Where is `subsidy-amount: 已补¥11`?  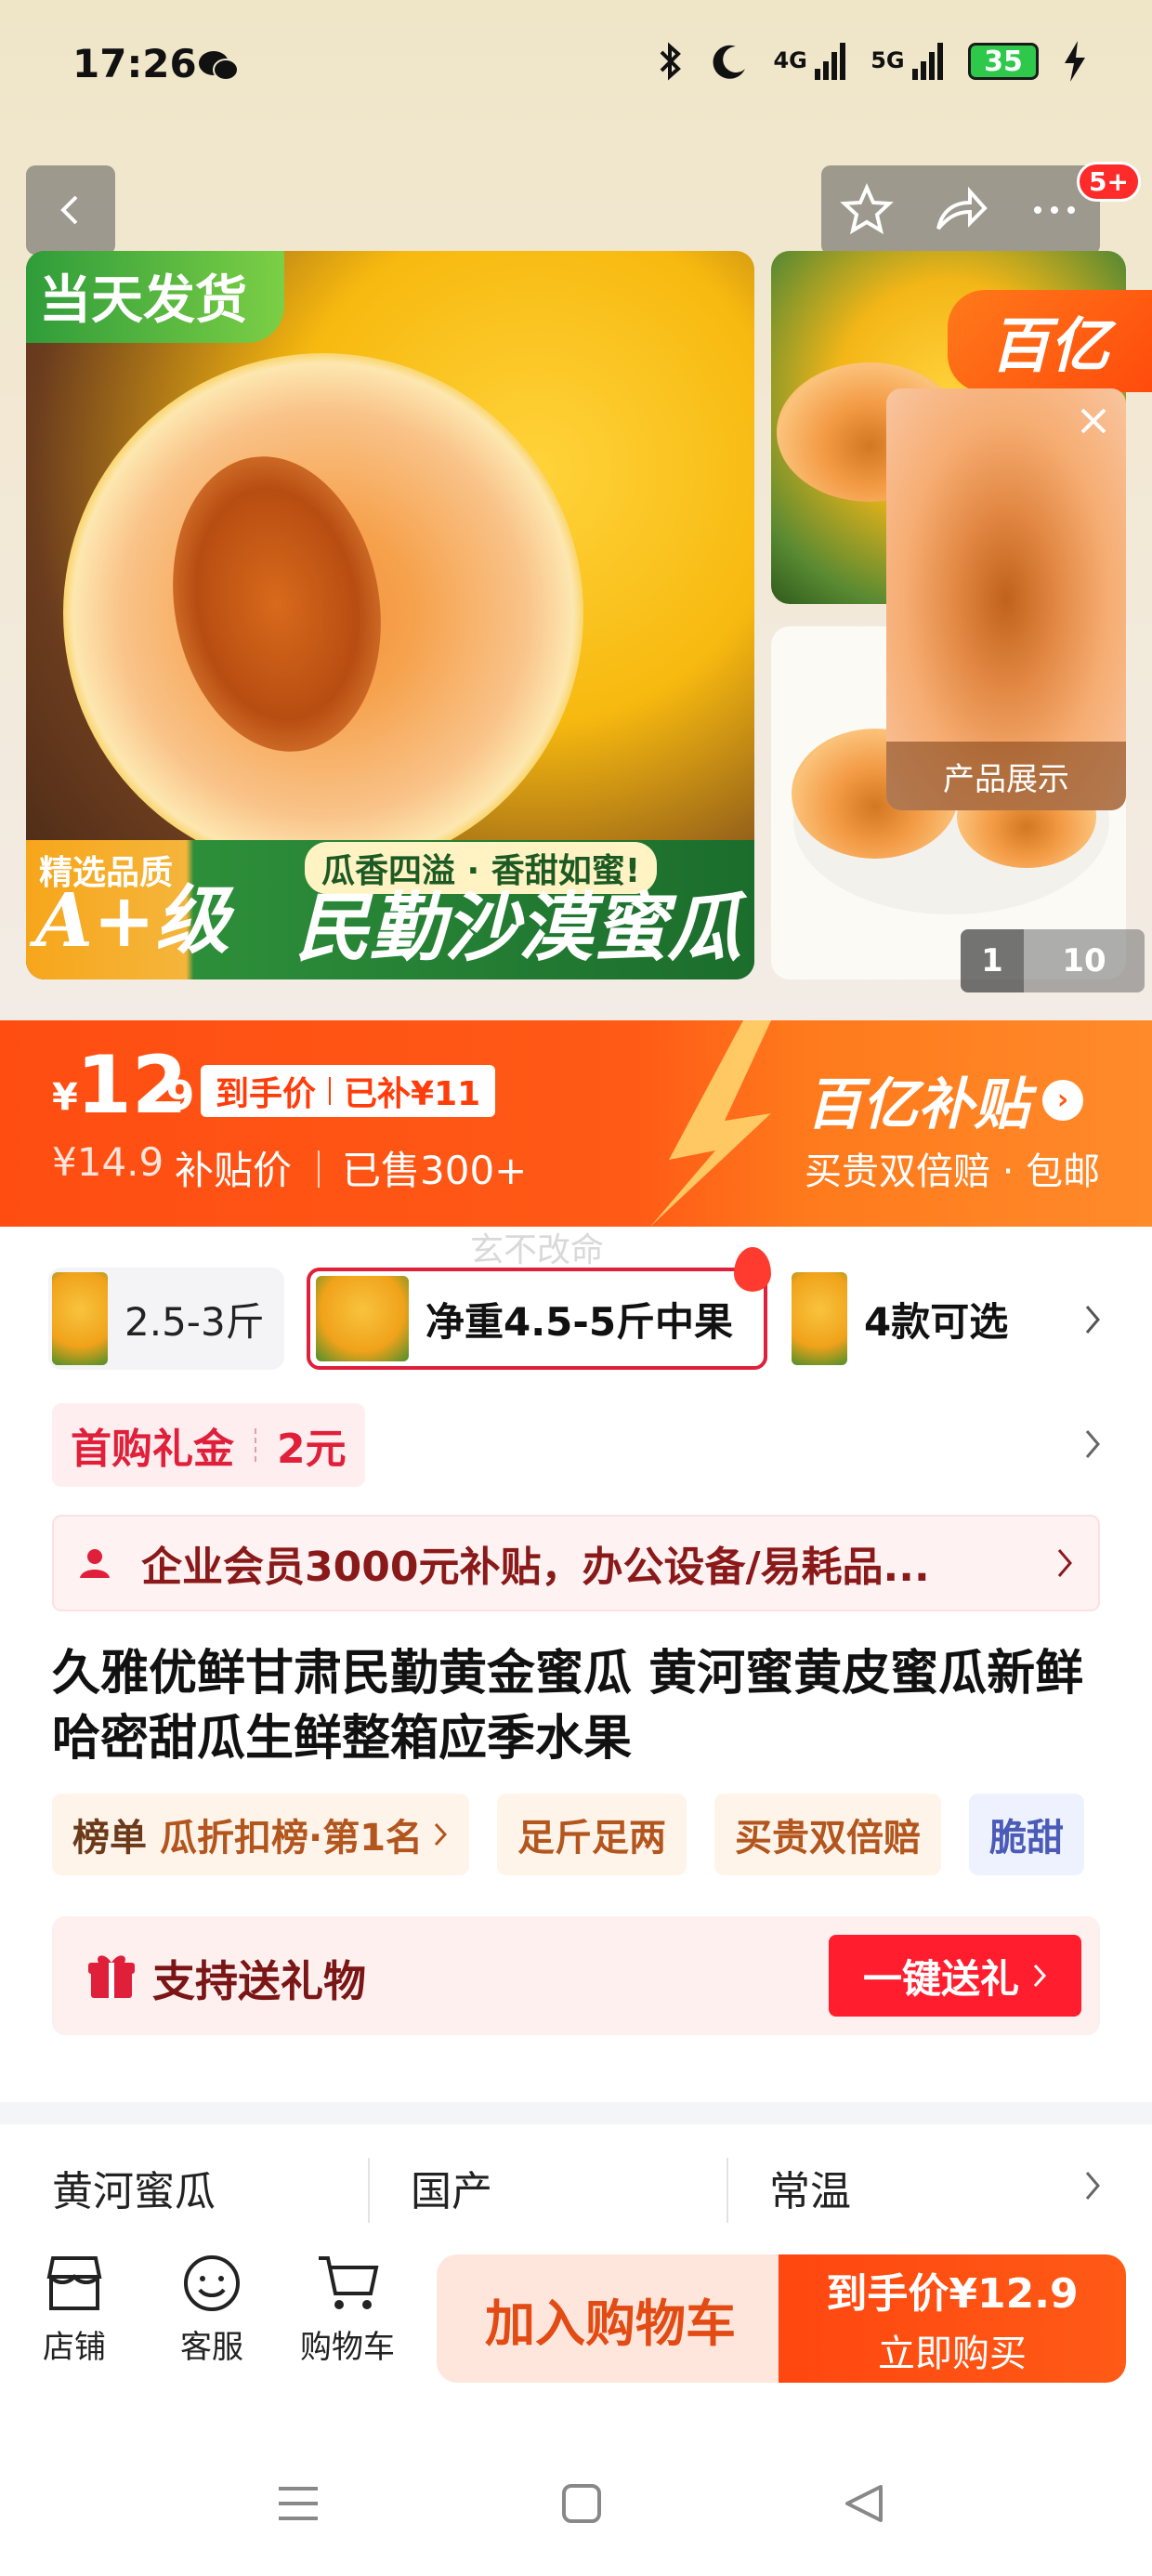
subsidy-amount: 已补¥11 is located at coordinates (412, 1094).